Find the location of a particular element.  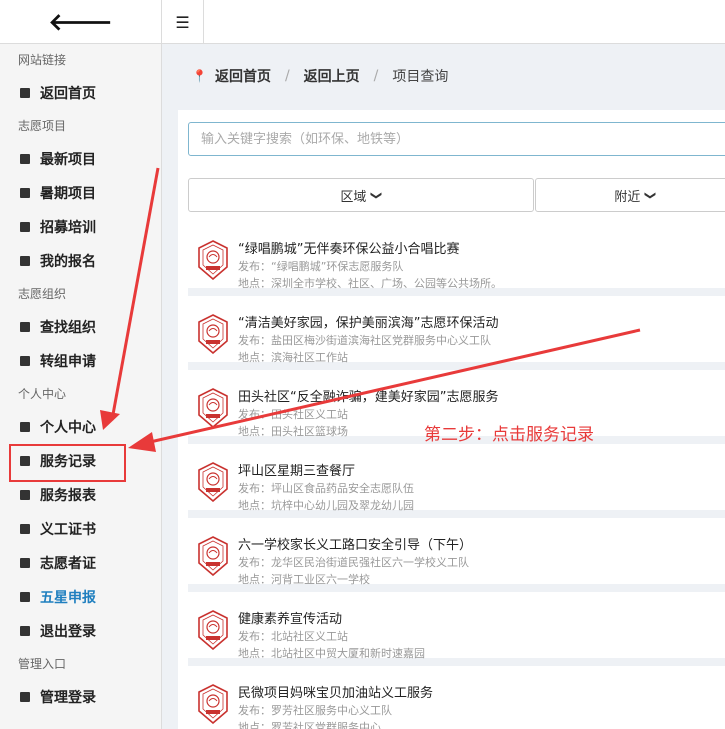

sidebar-item-label: 退出登录 is located at coordinates (68, 632).